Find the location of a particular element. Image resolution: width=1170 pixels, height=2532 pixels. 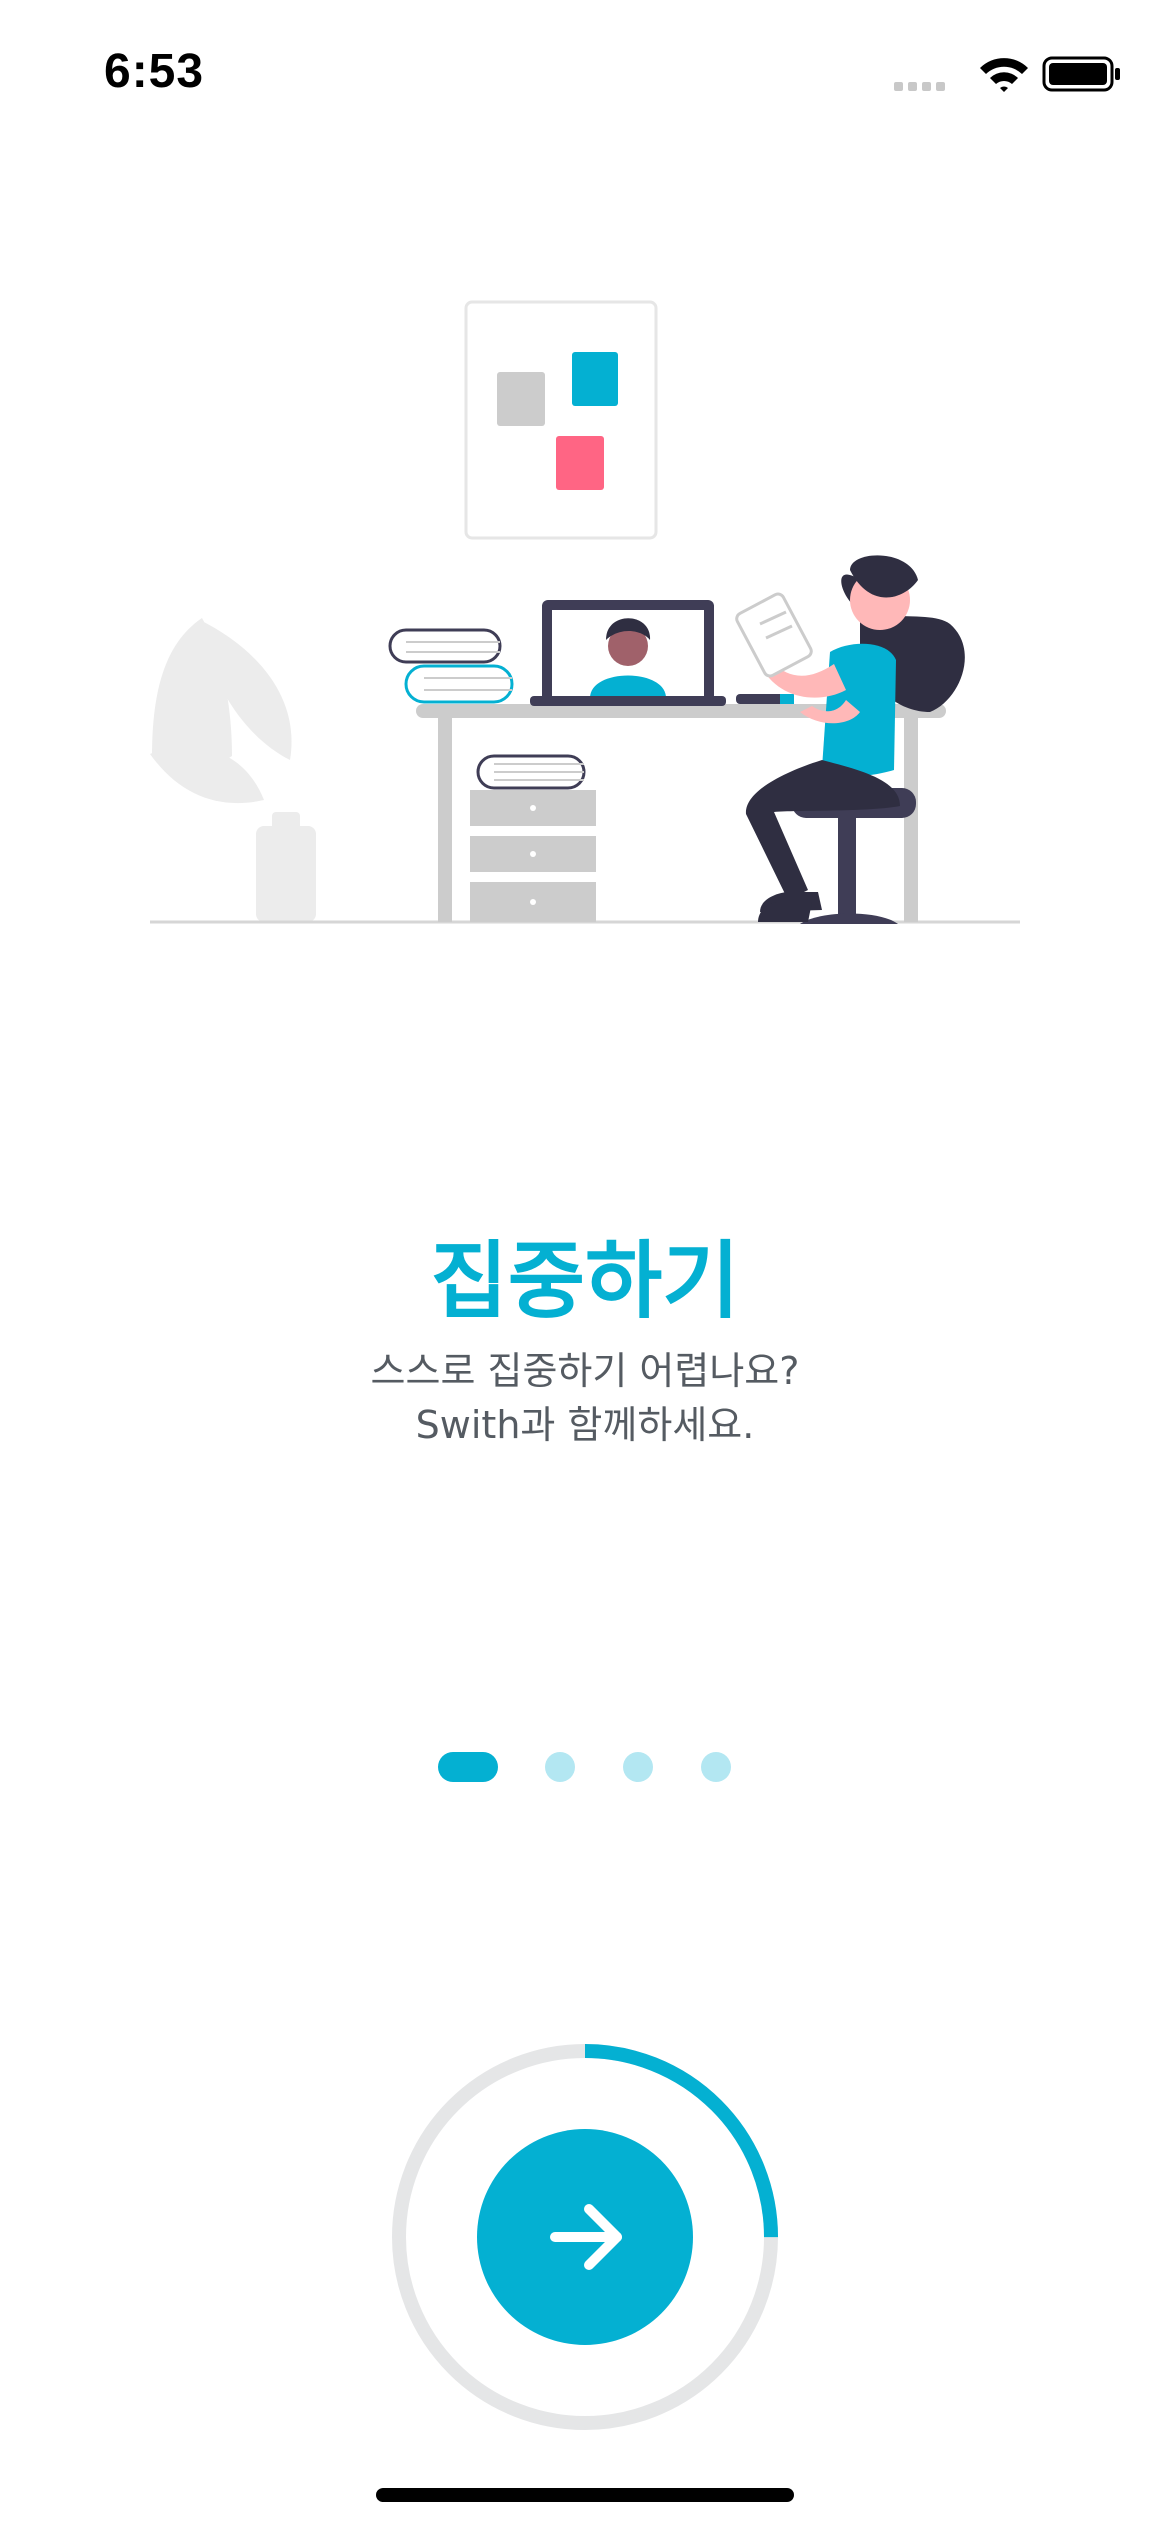

wall-frame is located at coordinates (561, 420).